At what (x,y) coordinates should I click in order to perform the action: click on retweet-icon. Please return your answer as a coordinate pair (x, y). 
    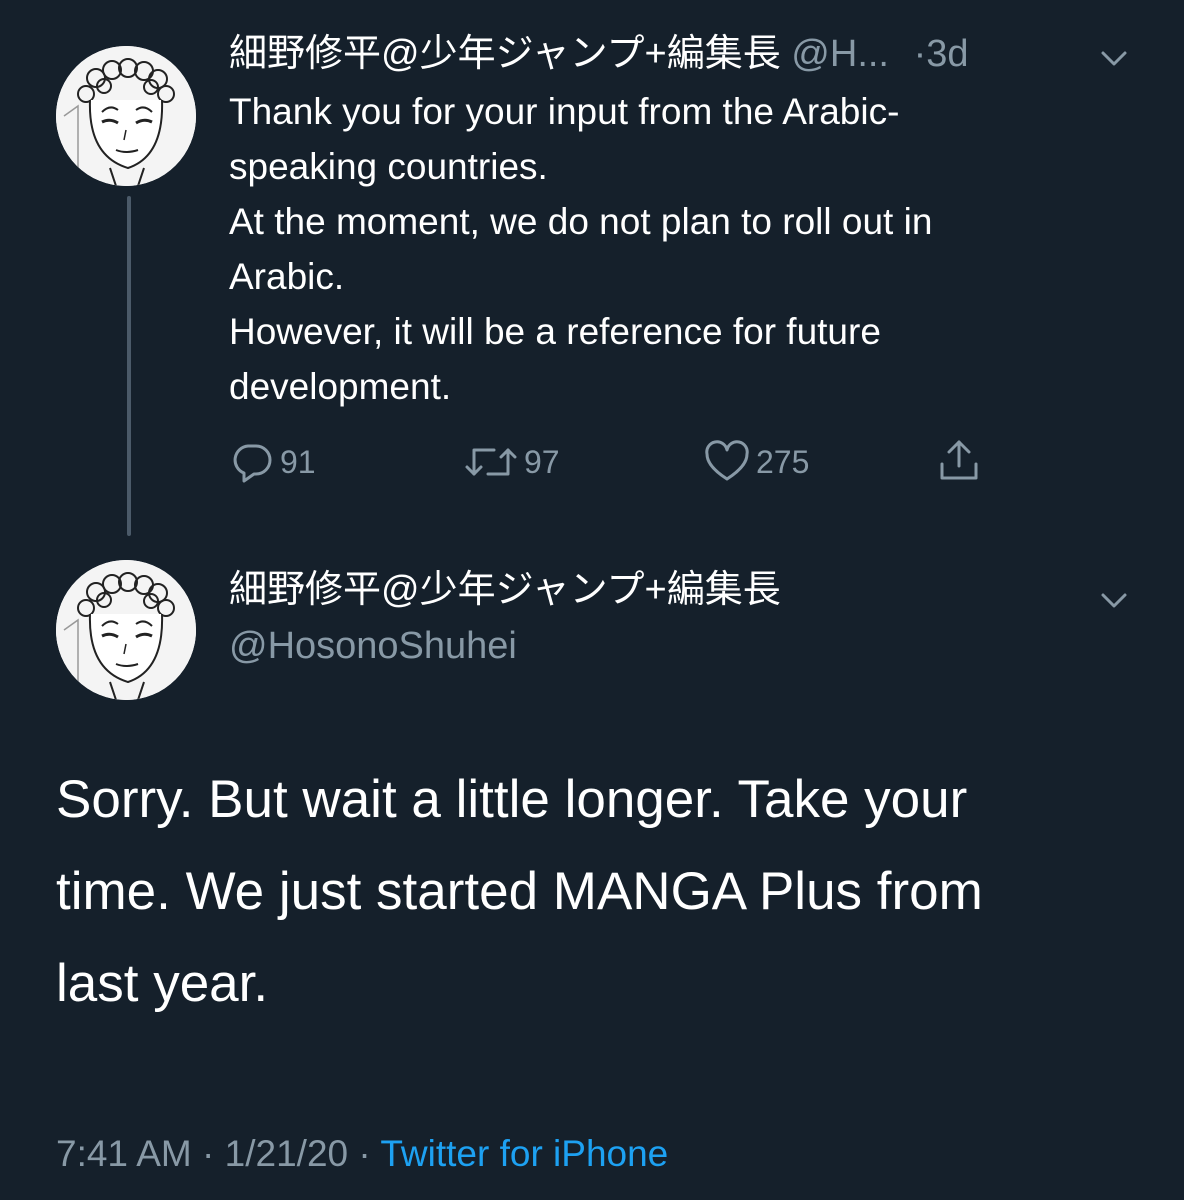
    Looking at the image, I should click on (491, 462).